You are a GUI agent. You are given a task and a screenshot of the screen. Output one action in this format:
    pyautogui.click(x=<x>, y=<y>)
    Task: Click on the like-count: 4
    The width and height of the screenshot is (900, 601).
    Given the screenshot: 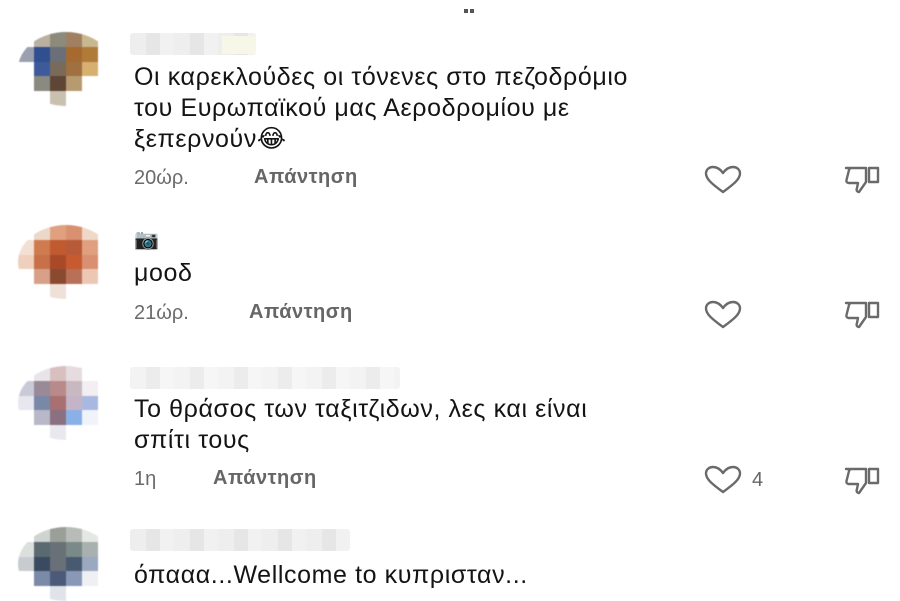 What is the action you would take?
    pyautogui.click(x=758, y=480)
    